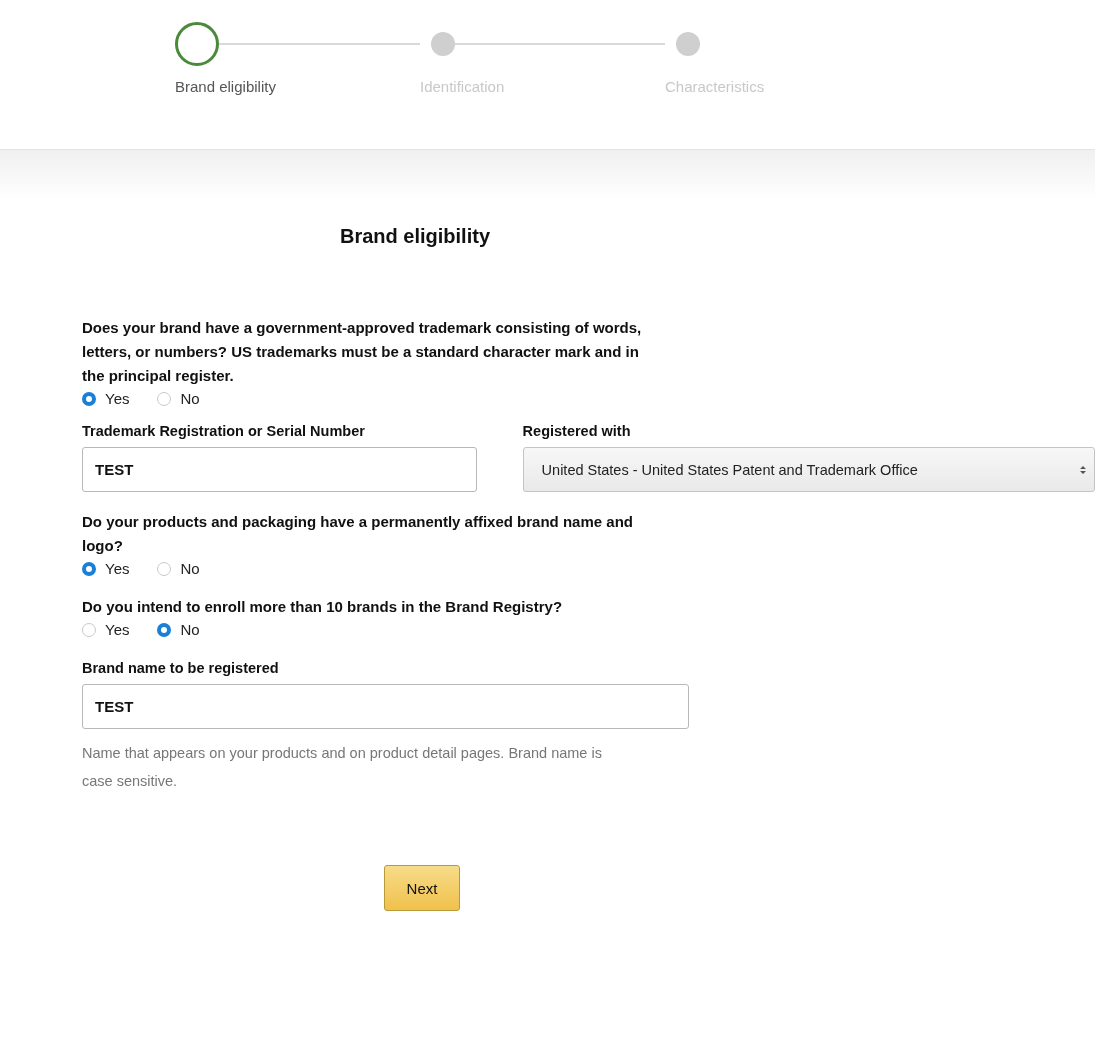  Describe the element at coordinates (1083, 469) in the screenshot. I see `up-down-arrows-icon` at that location.